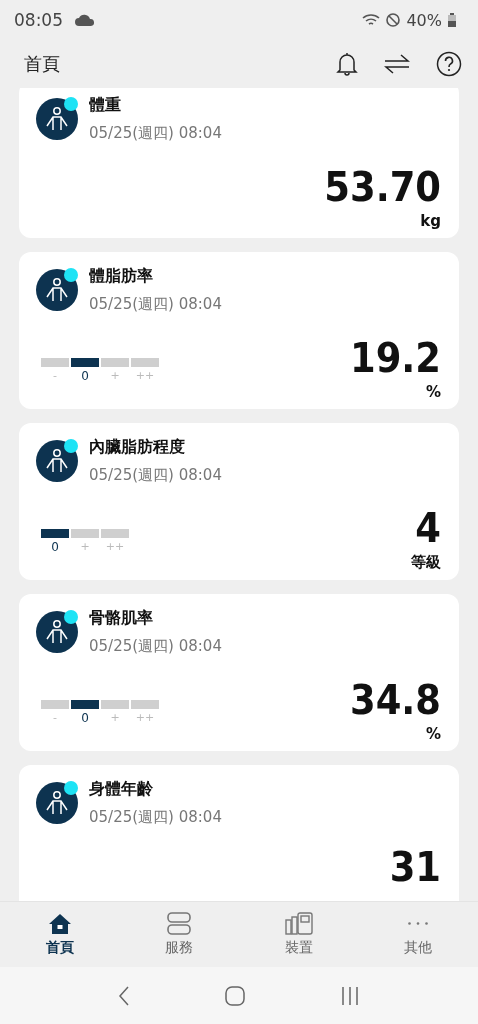 This screenshot has height=1024, width=478. What do you see at coordinates (395, 700) in the screenshot?
I see `metric-value: 34.8` at bounding box center [395, 700].